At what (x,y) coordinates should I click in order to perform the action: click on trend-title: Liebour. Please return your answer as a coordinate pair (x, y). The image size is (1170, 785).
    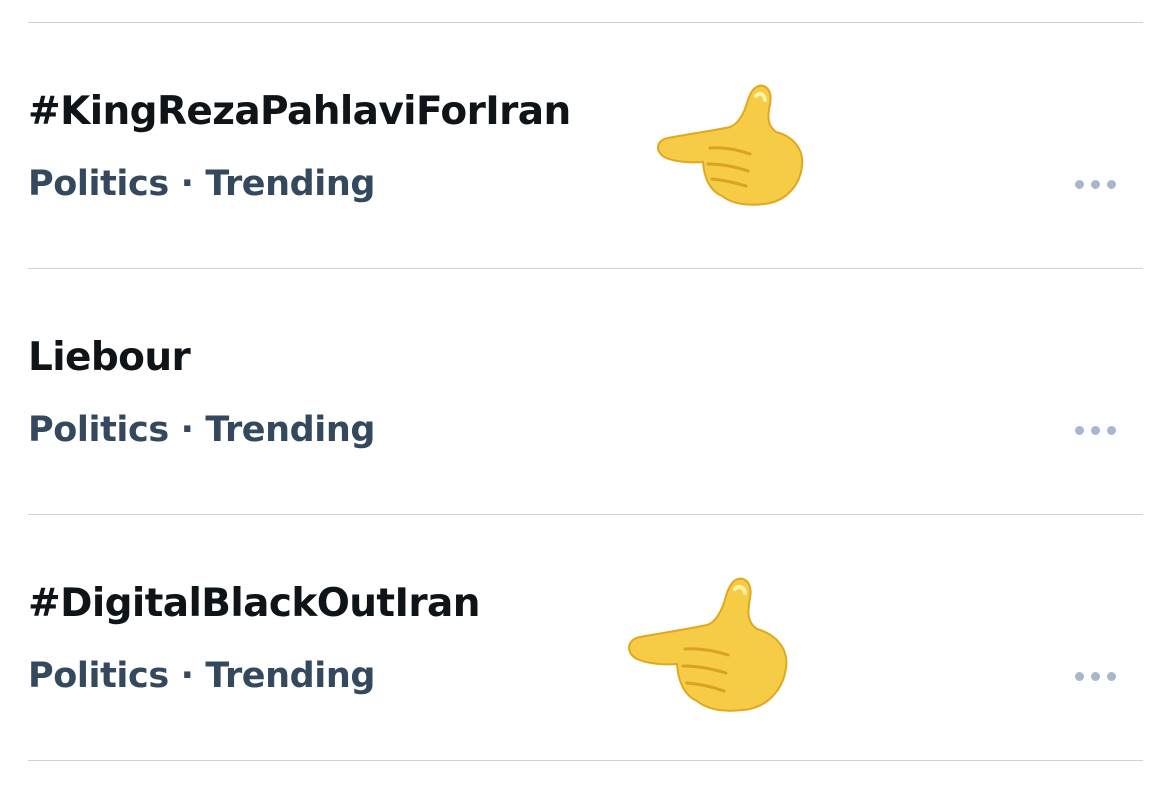
    Looking at the image, I should click on (109, 357).